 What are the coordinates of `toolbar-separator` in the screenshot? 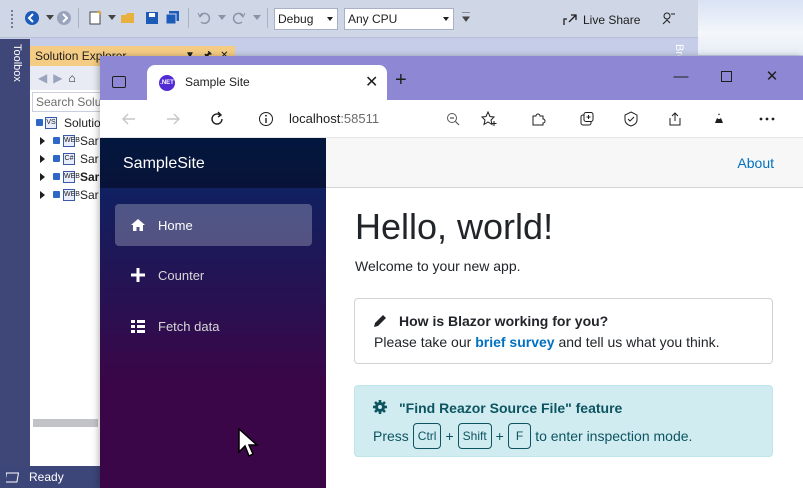 It's located at (188, 18).